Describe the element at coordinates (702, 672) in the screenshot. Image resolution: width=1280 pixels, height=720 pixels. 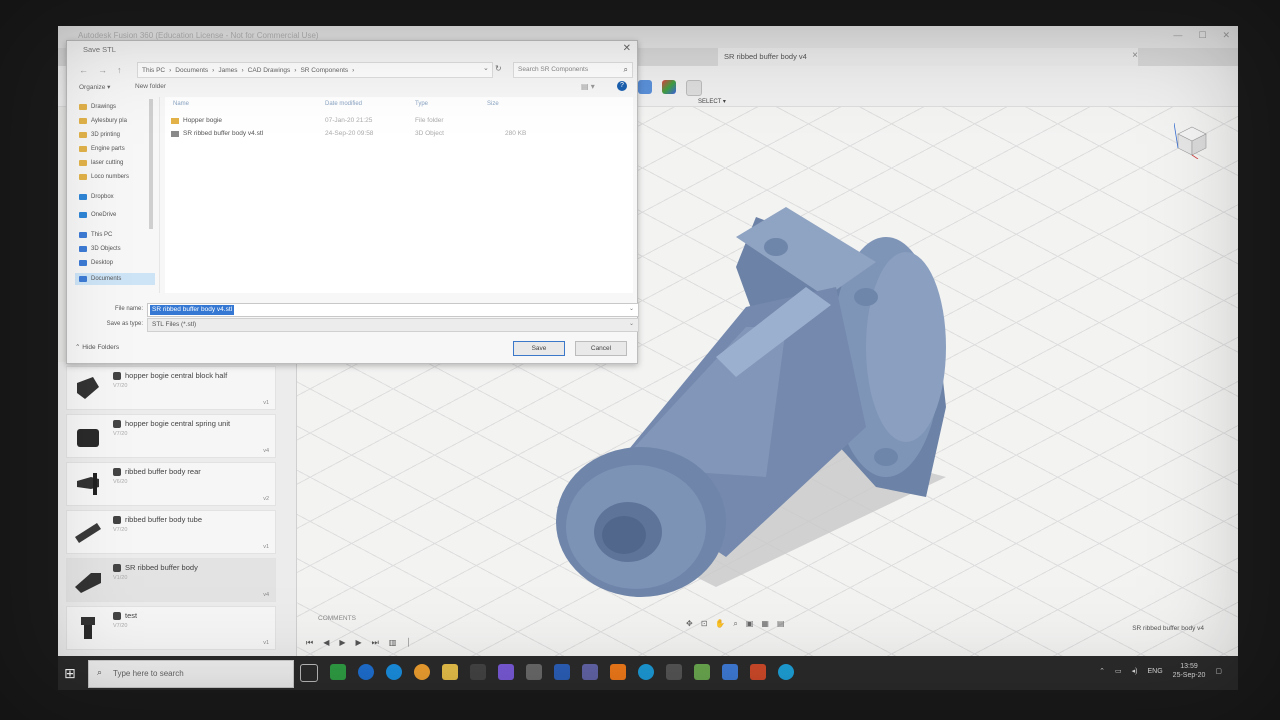
I see `app3-icon` at that location.